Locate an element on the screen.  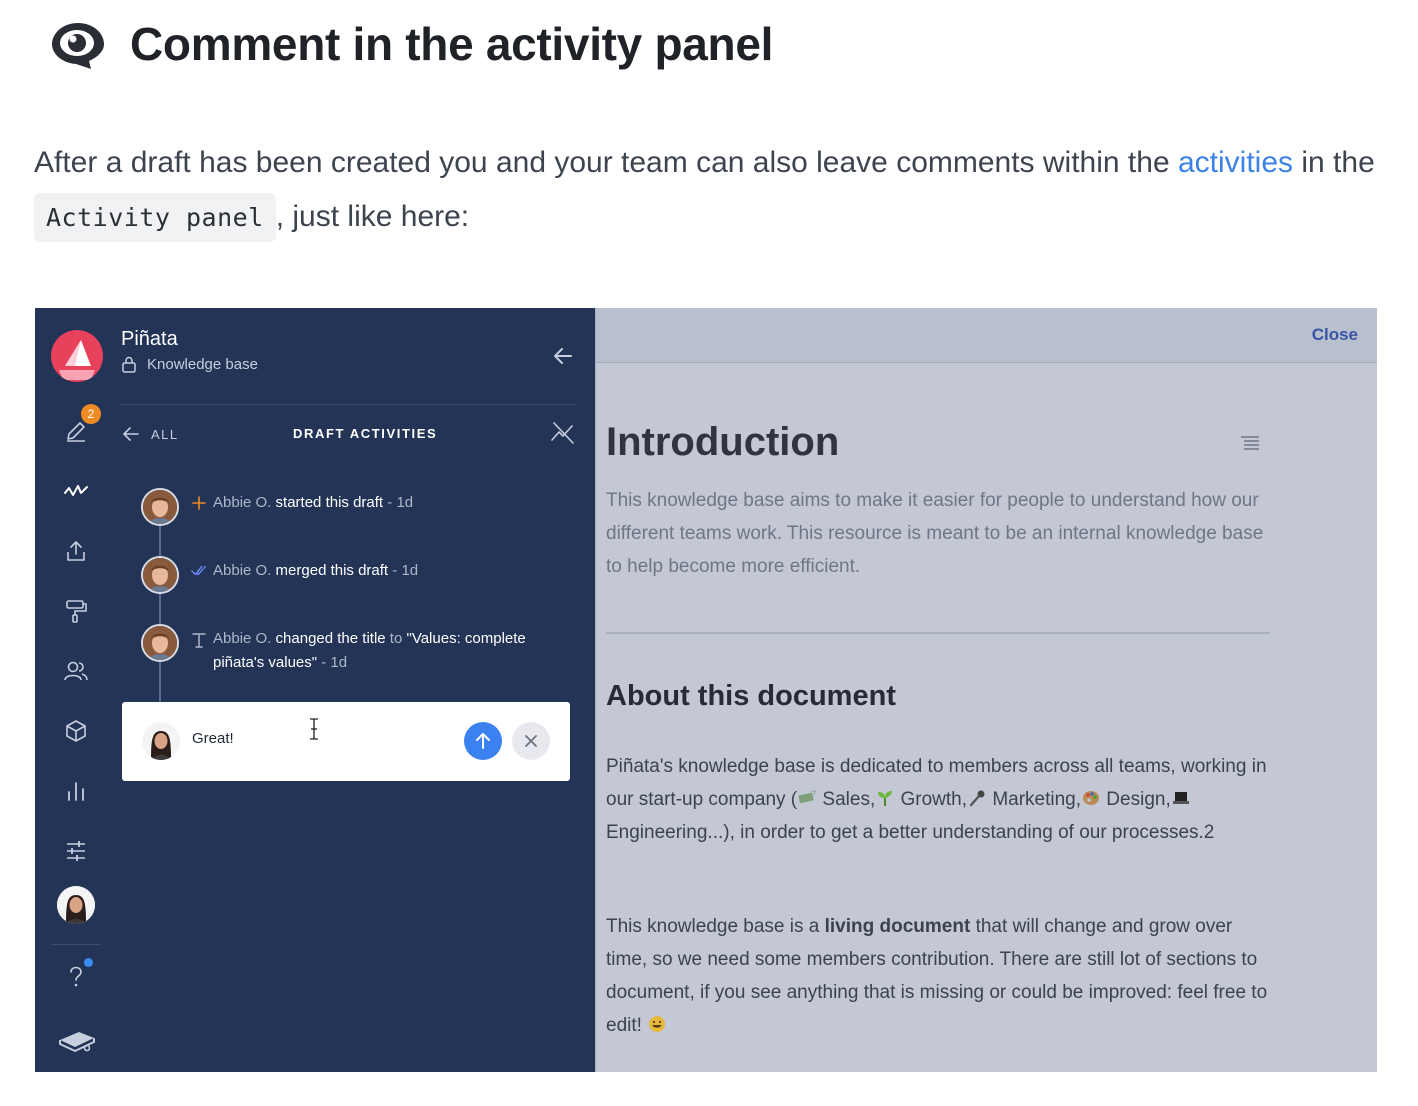
activity-icon is located at coordinates (76, 491).